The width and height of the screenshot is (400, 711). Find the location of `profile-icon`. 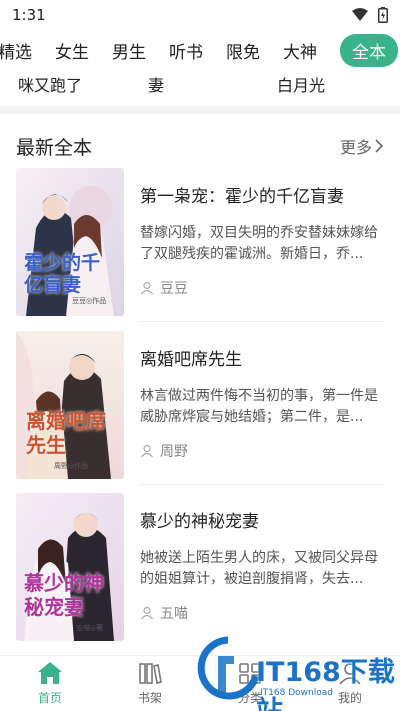

profile-icon is located at coordinates (350, 674).